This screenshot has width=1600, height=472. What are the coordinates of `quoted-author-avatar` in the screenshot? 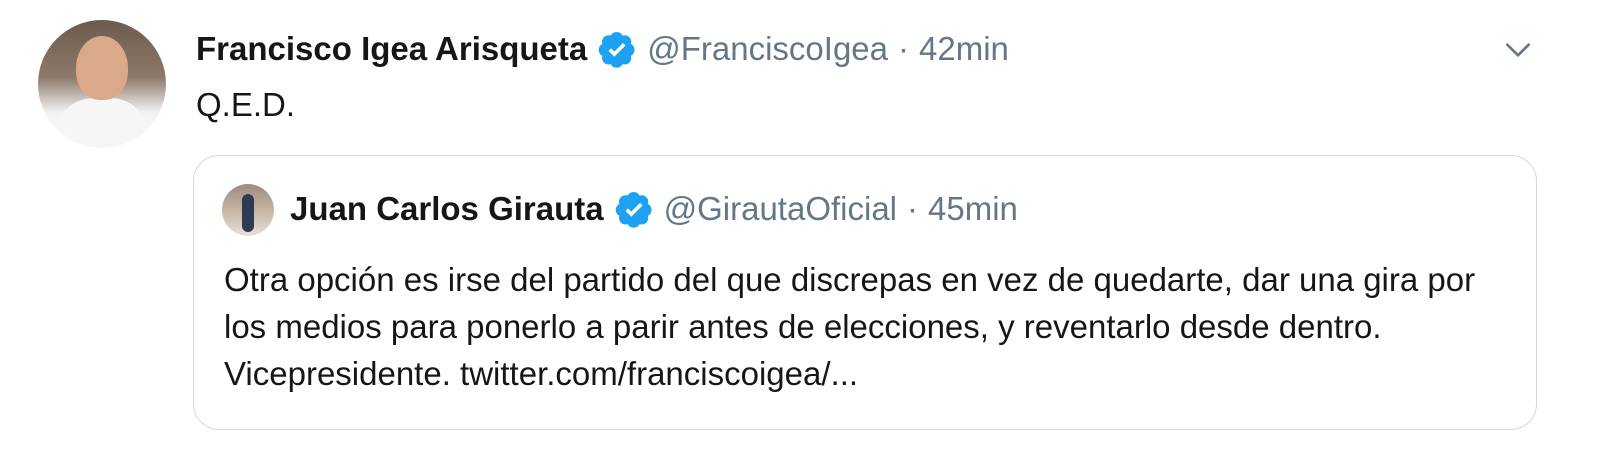 It's located at (248, 210).